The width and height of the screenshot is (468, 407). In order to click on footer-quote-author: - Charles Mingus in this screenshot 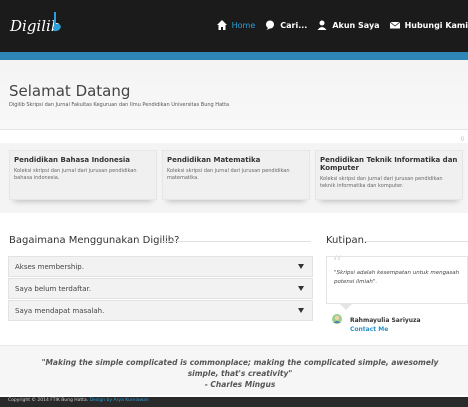, I will do `click(240, 384)`.